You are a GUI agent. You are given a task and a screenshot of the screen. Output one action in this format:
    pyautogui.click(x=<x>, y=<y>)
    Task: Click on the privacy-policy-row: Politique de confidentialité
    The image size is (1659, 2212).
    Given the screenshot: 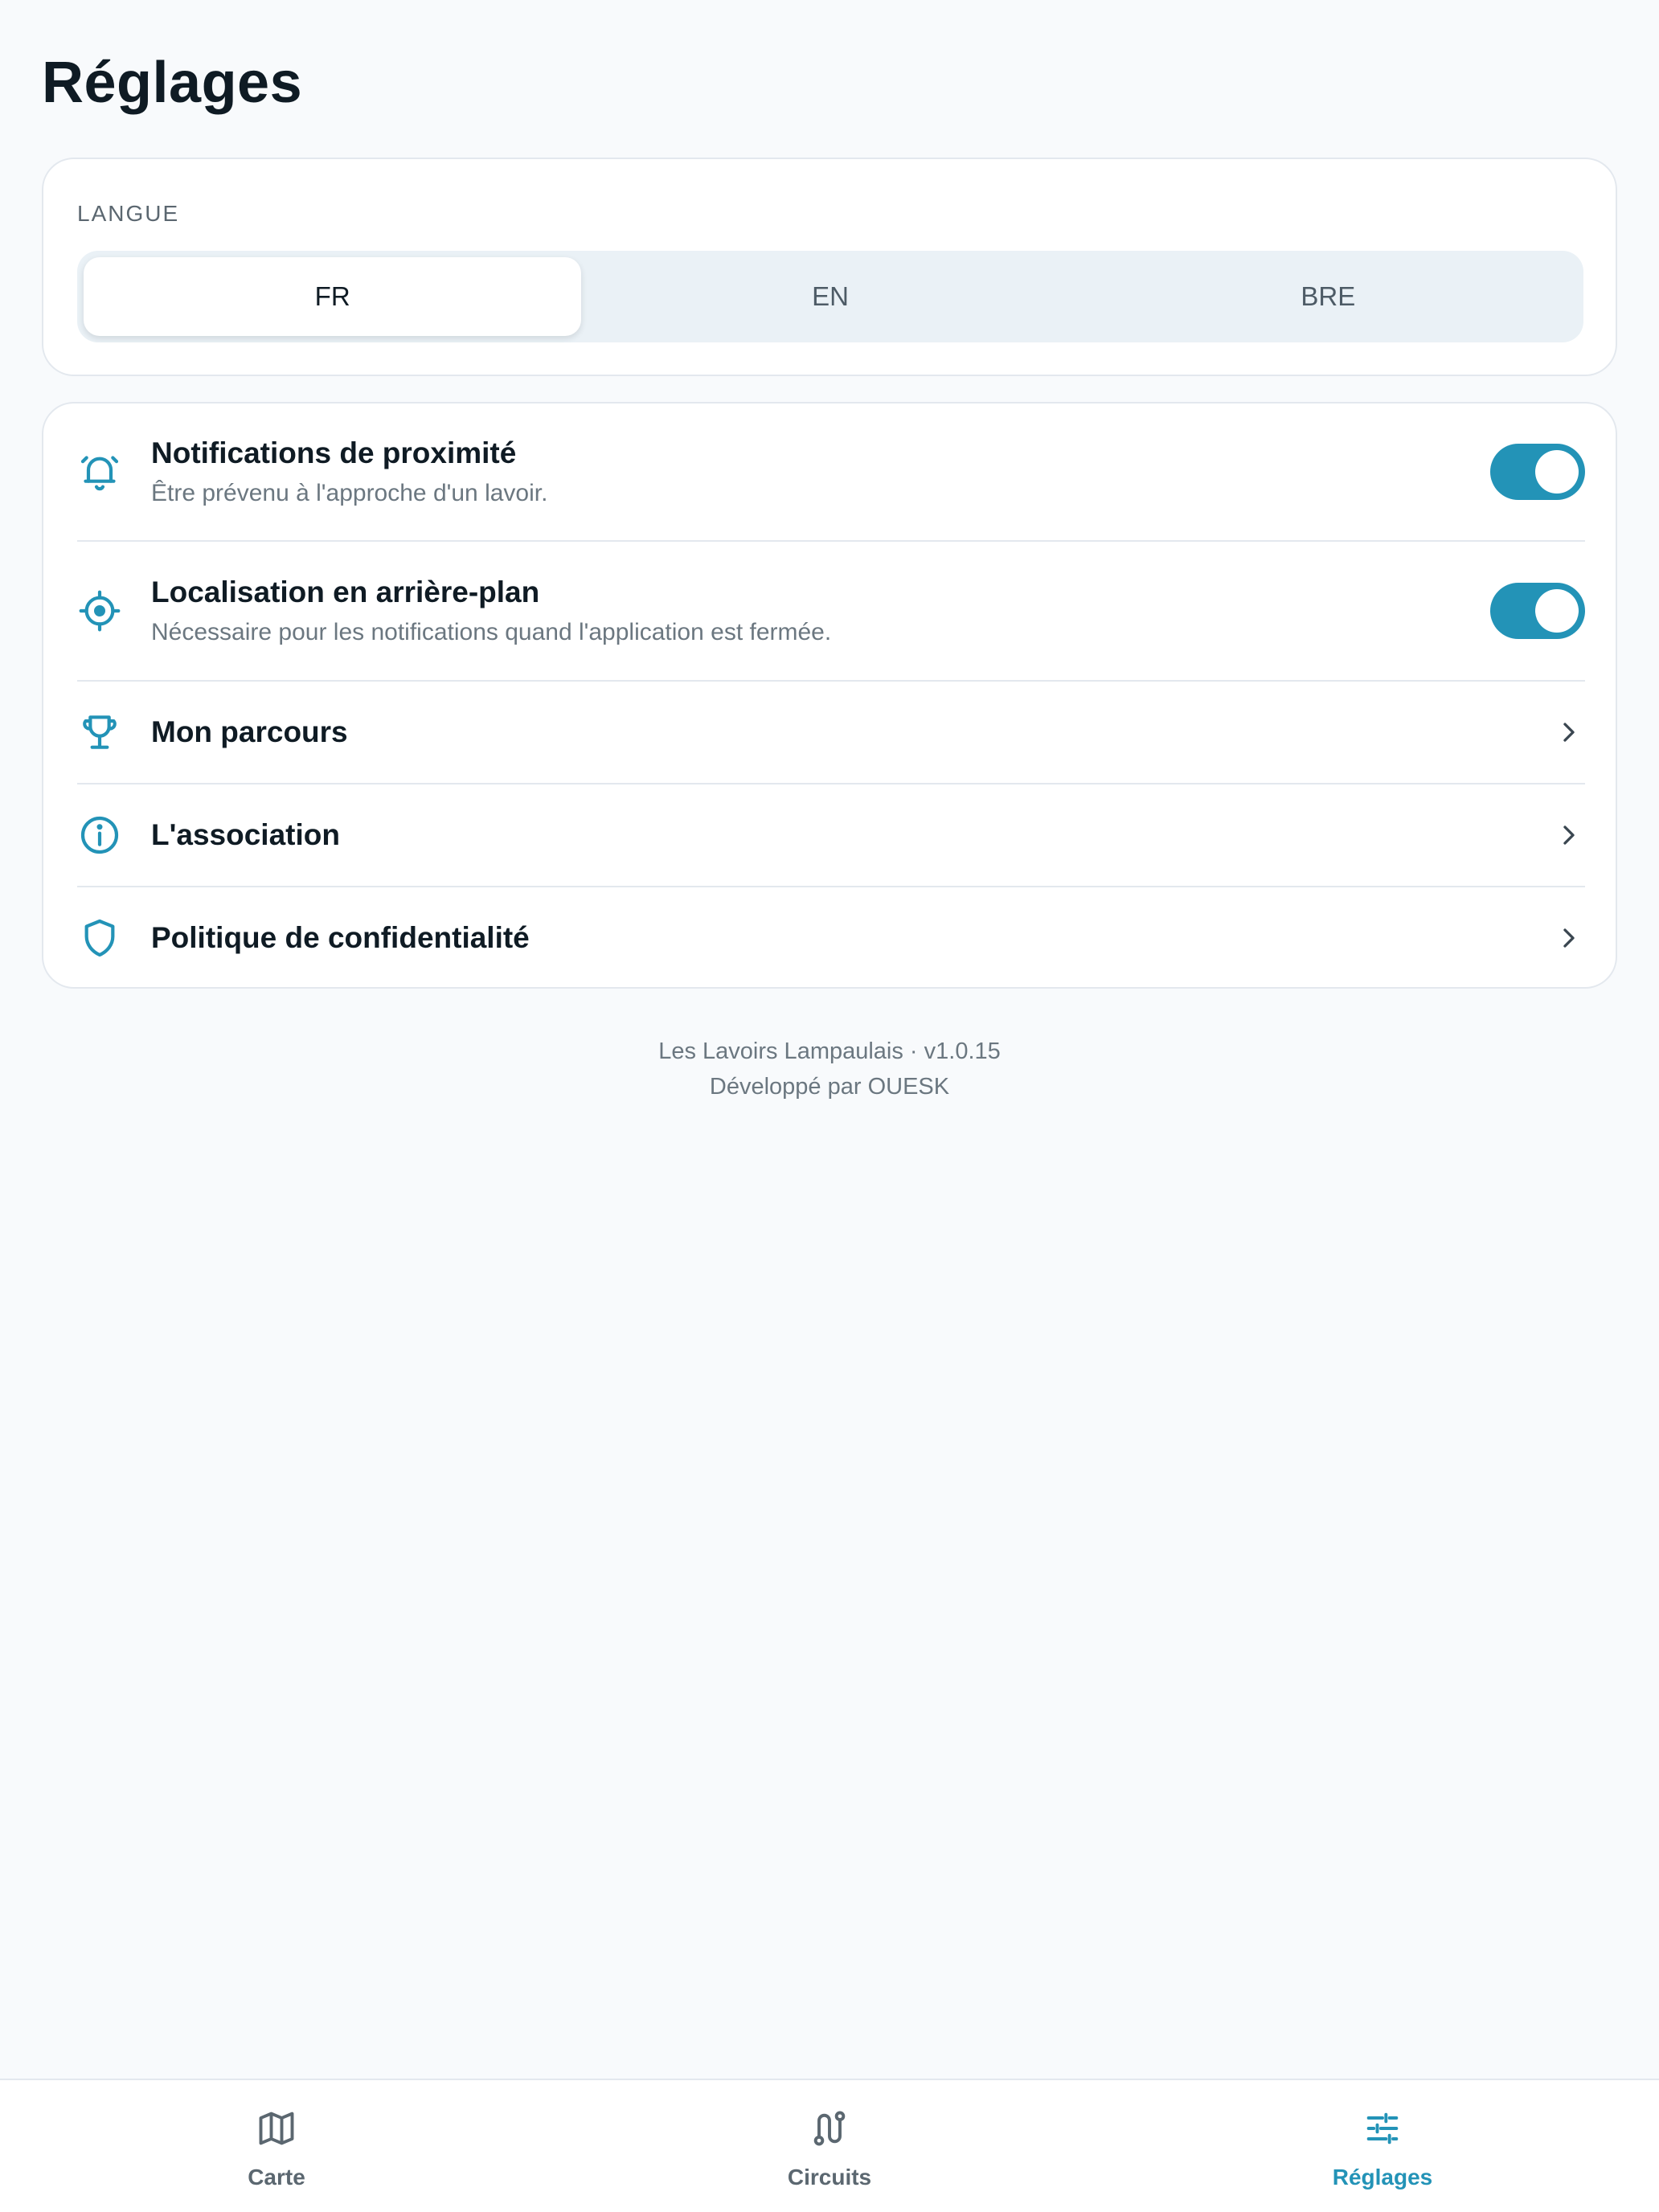 What is the action you would take?
    pyautogui.click(x=831, y=938)
    